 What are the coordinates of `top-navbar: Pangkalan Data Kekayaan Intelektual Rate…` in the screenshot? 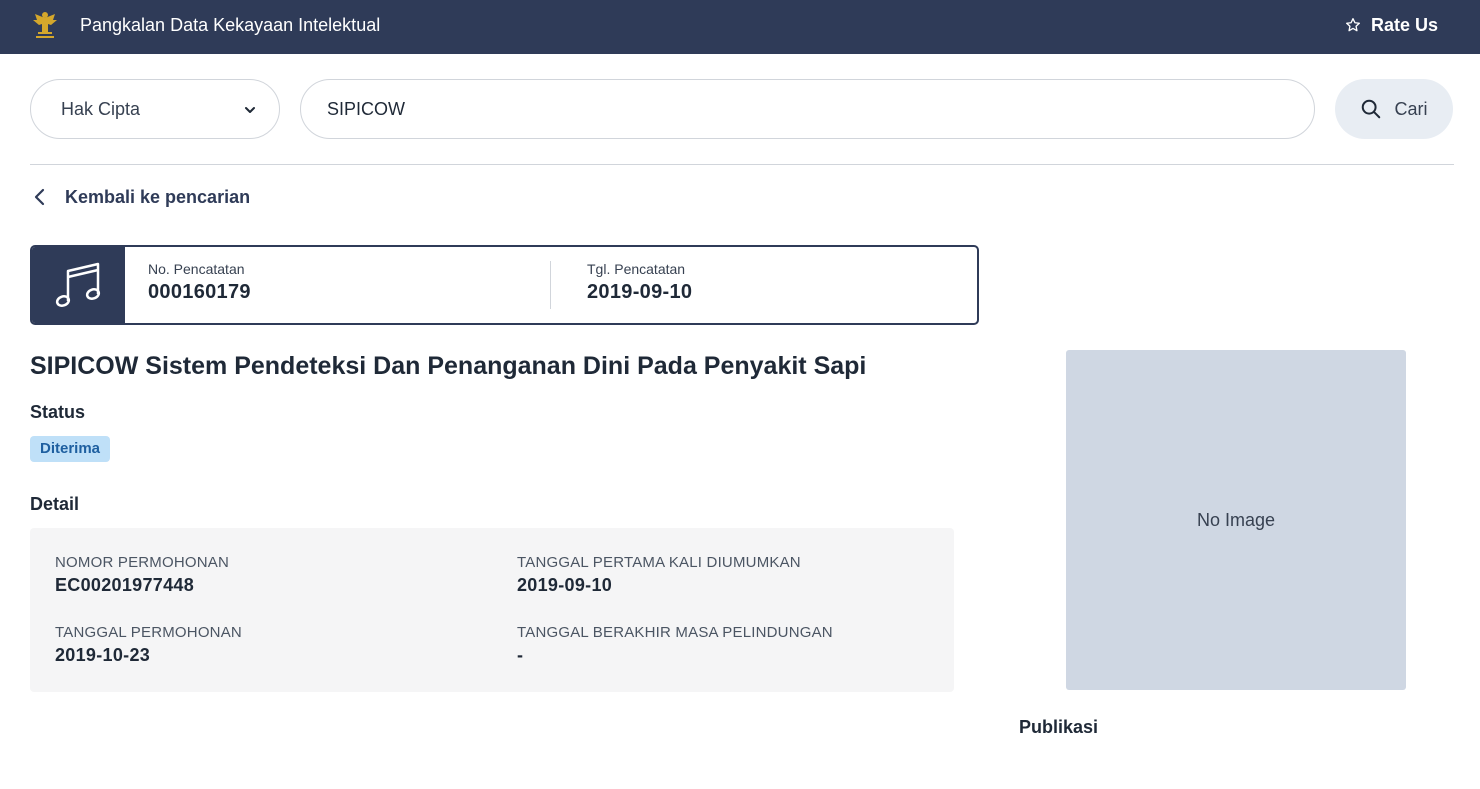 It's located at (740, 27).